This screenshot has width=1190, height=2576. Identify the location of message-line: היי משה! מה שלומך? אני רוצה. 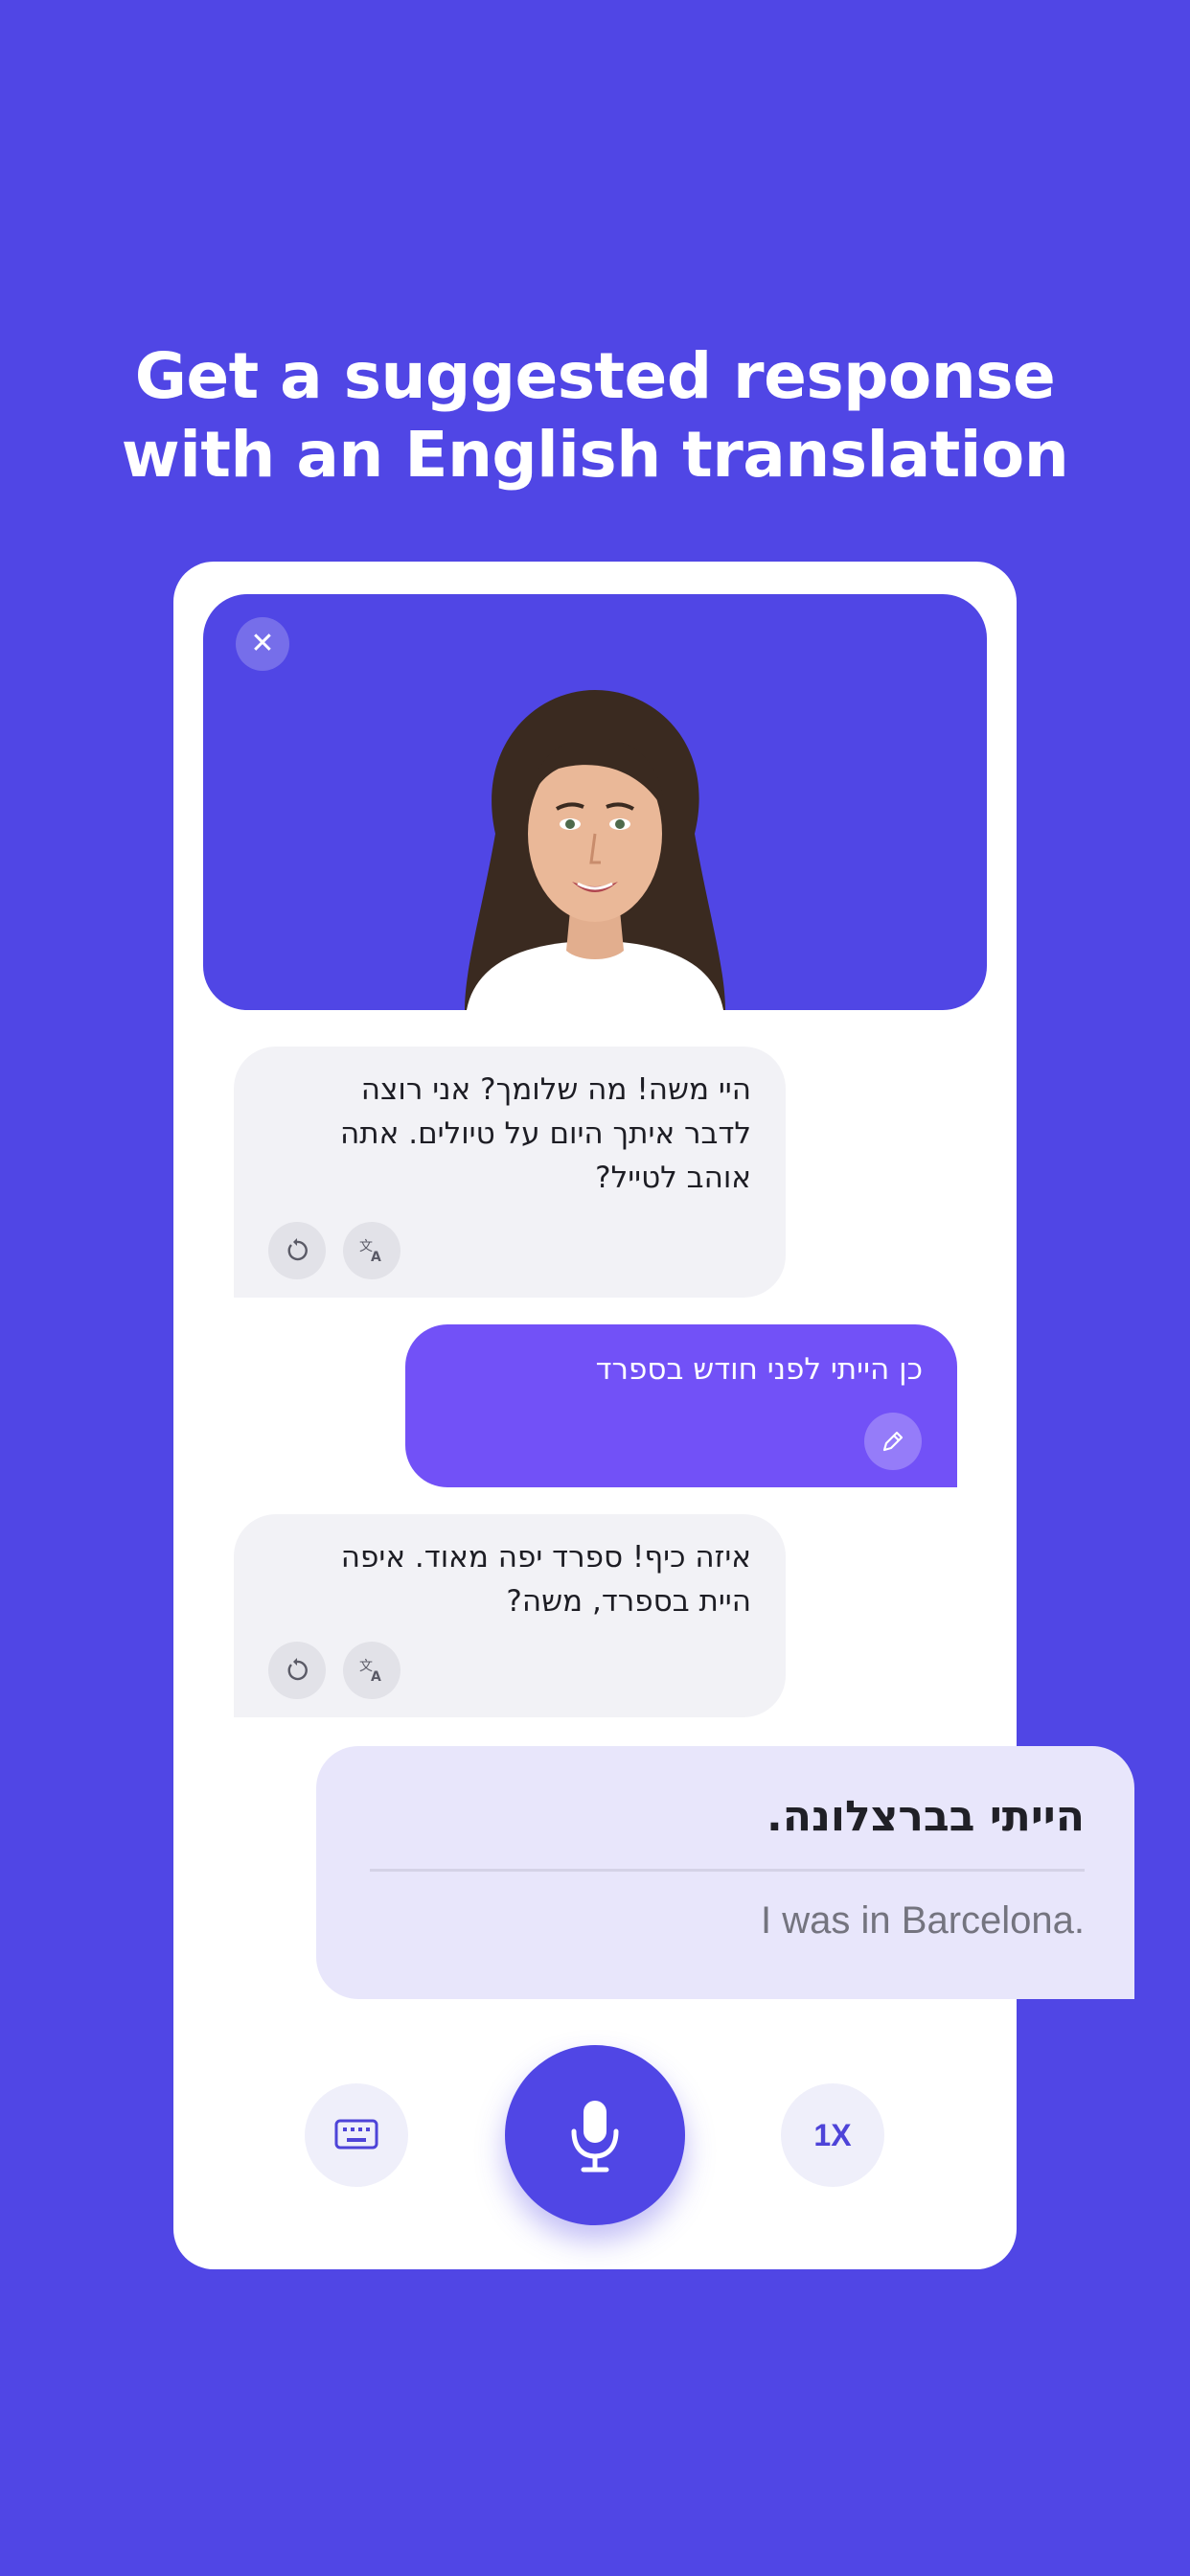
(556, 1089).